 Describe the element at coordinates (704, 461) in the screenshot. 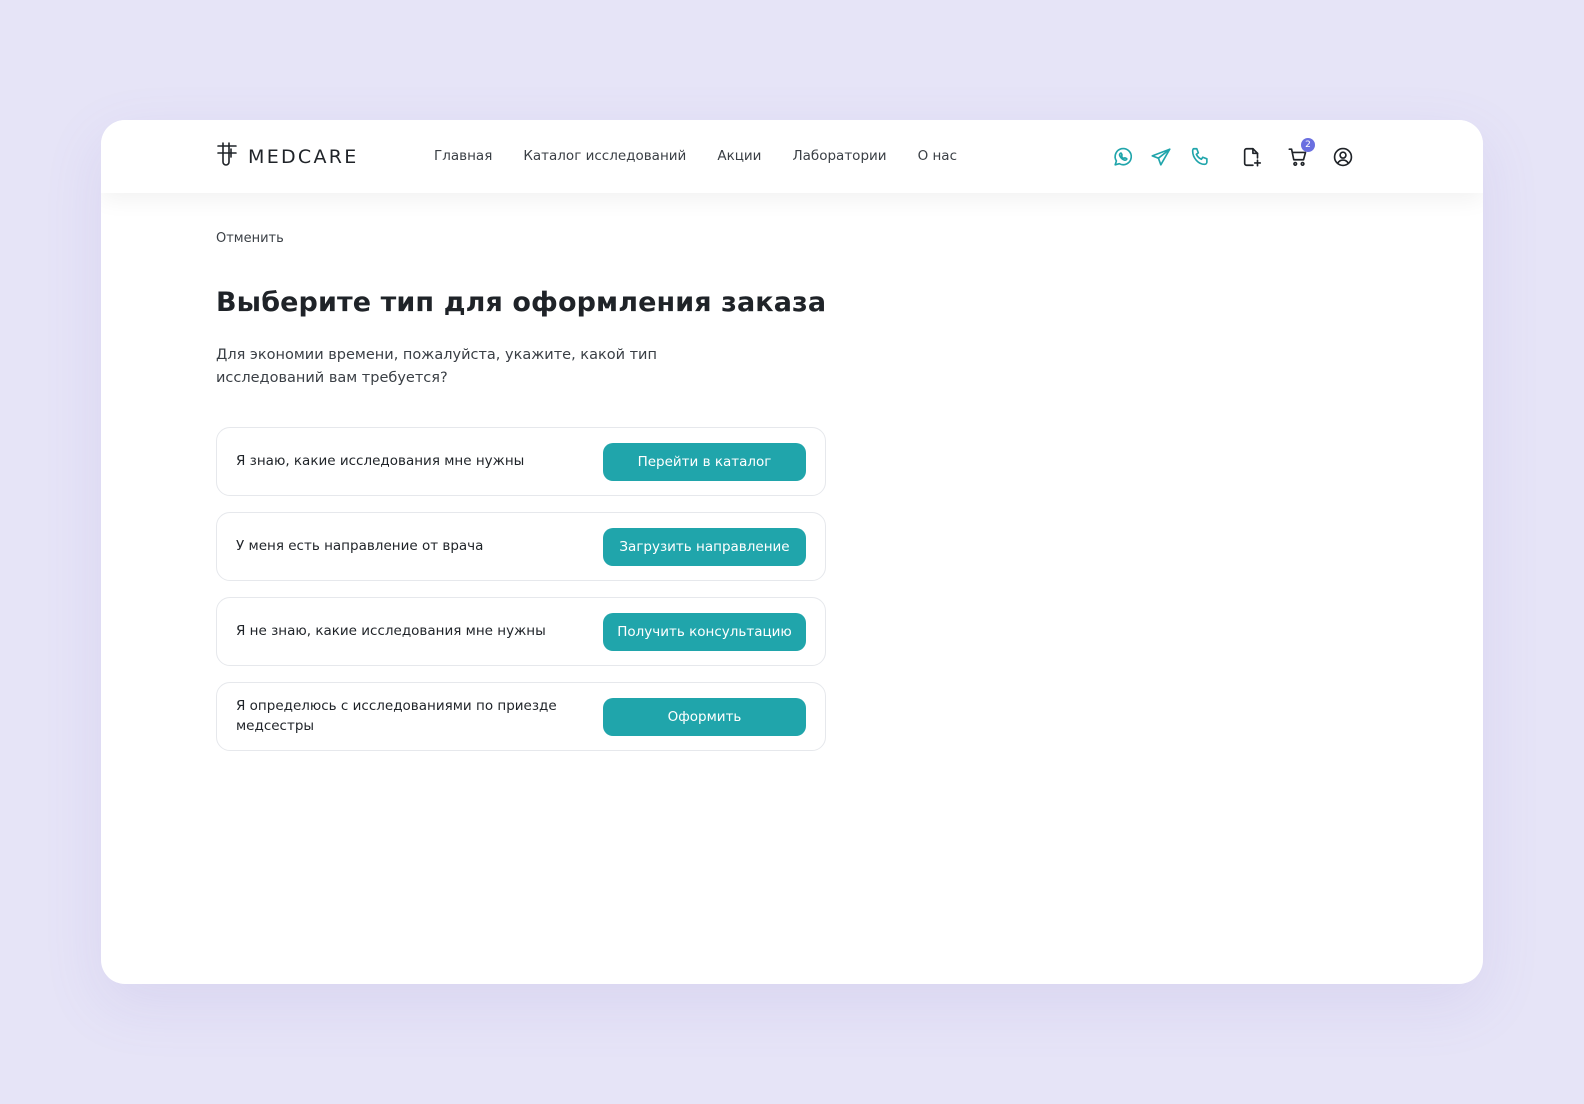

I see `go-to-catalog-button: Перейти в каталог` at that location.